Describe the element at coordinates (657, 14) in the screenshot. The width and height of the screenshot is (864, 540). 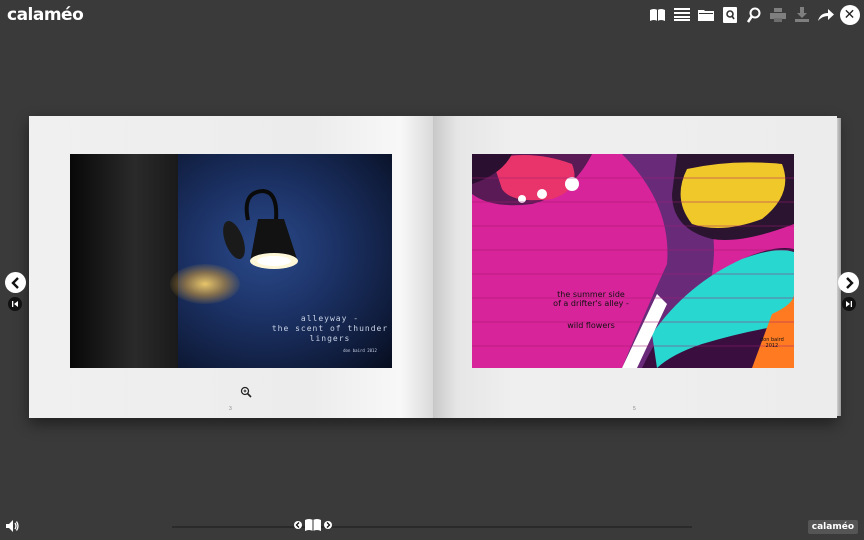
I see `book-view-icon` at that location.